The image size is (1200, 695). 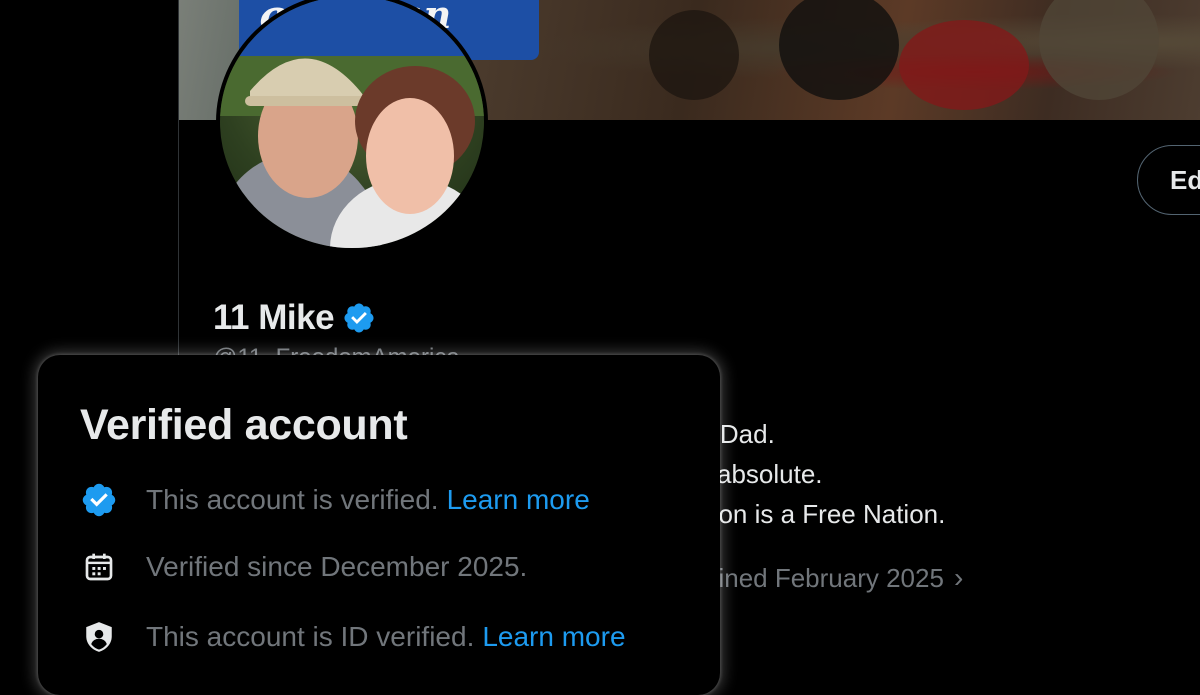 I want to click on verified-status-row: This account is verified. Learn more, so click(x=335, y=500).